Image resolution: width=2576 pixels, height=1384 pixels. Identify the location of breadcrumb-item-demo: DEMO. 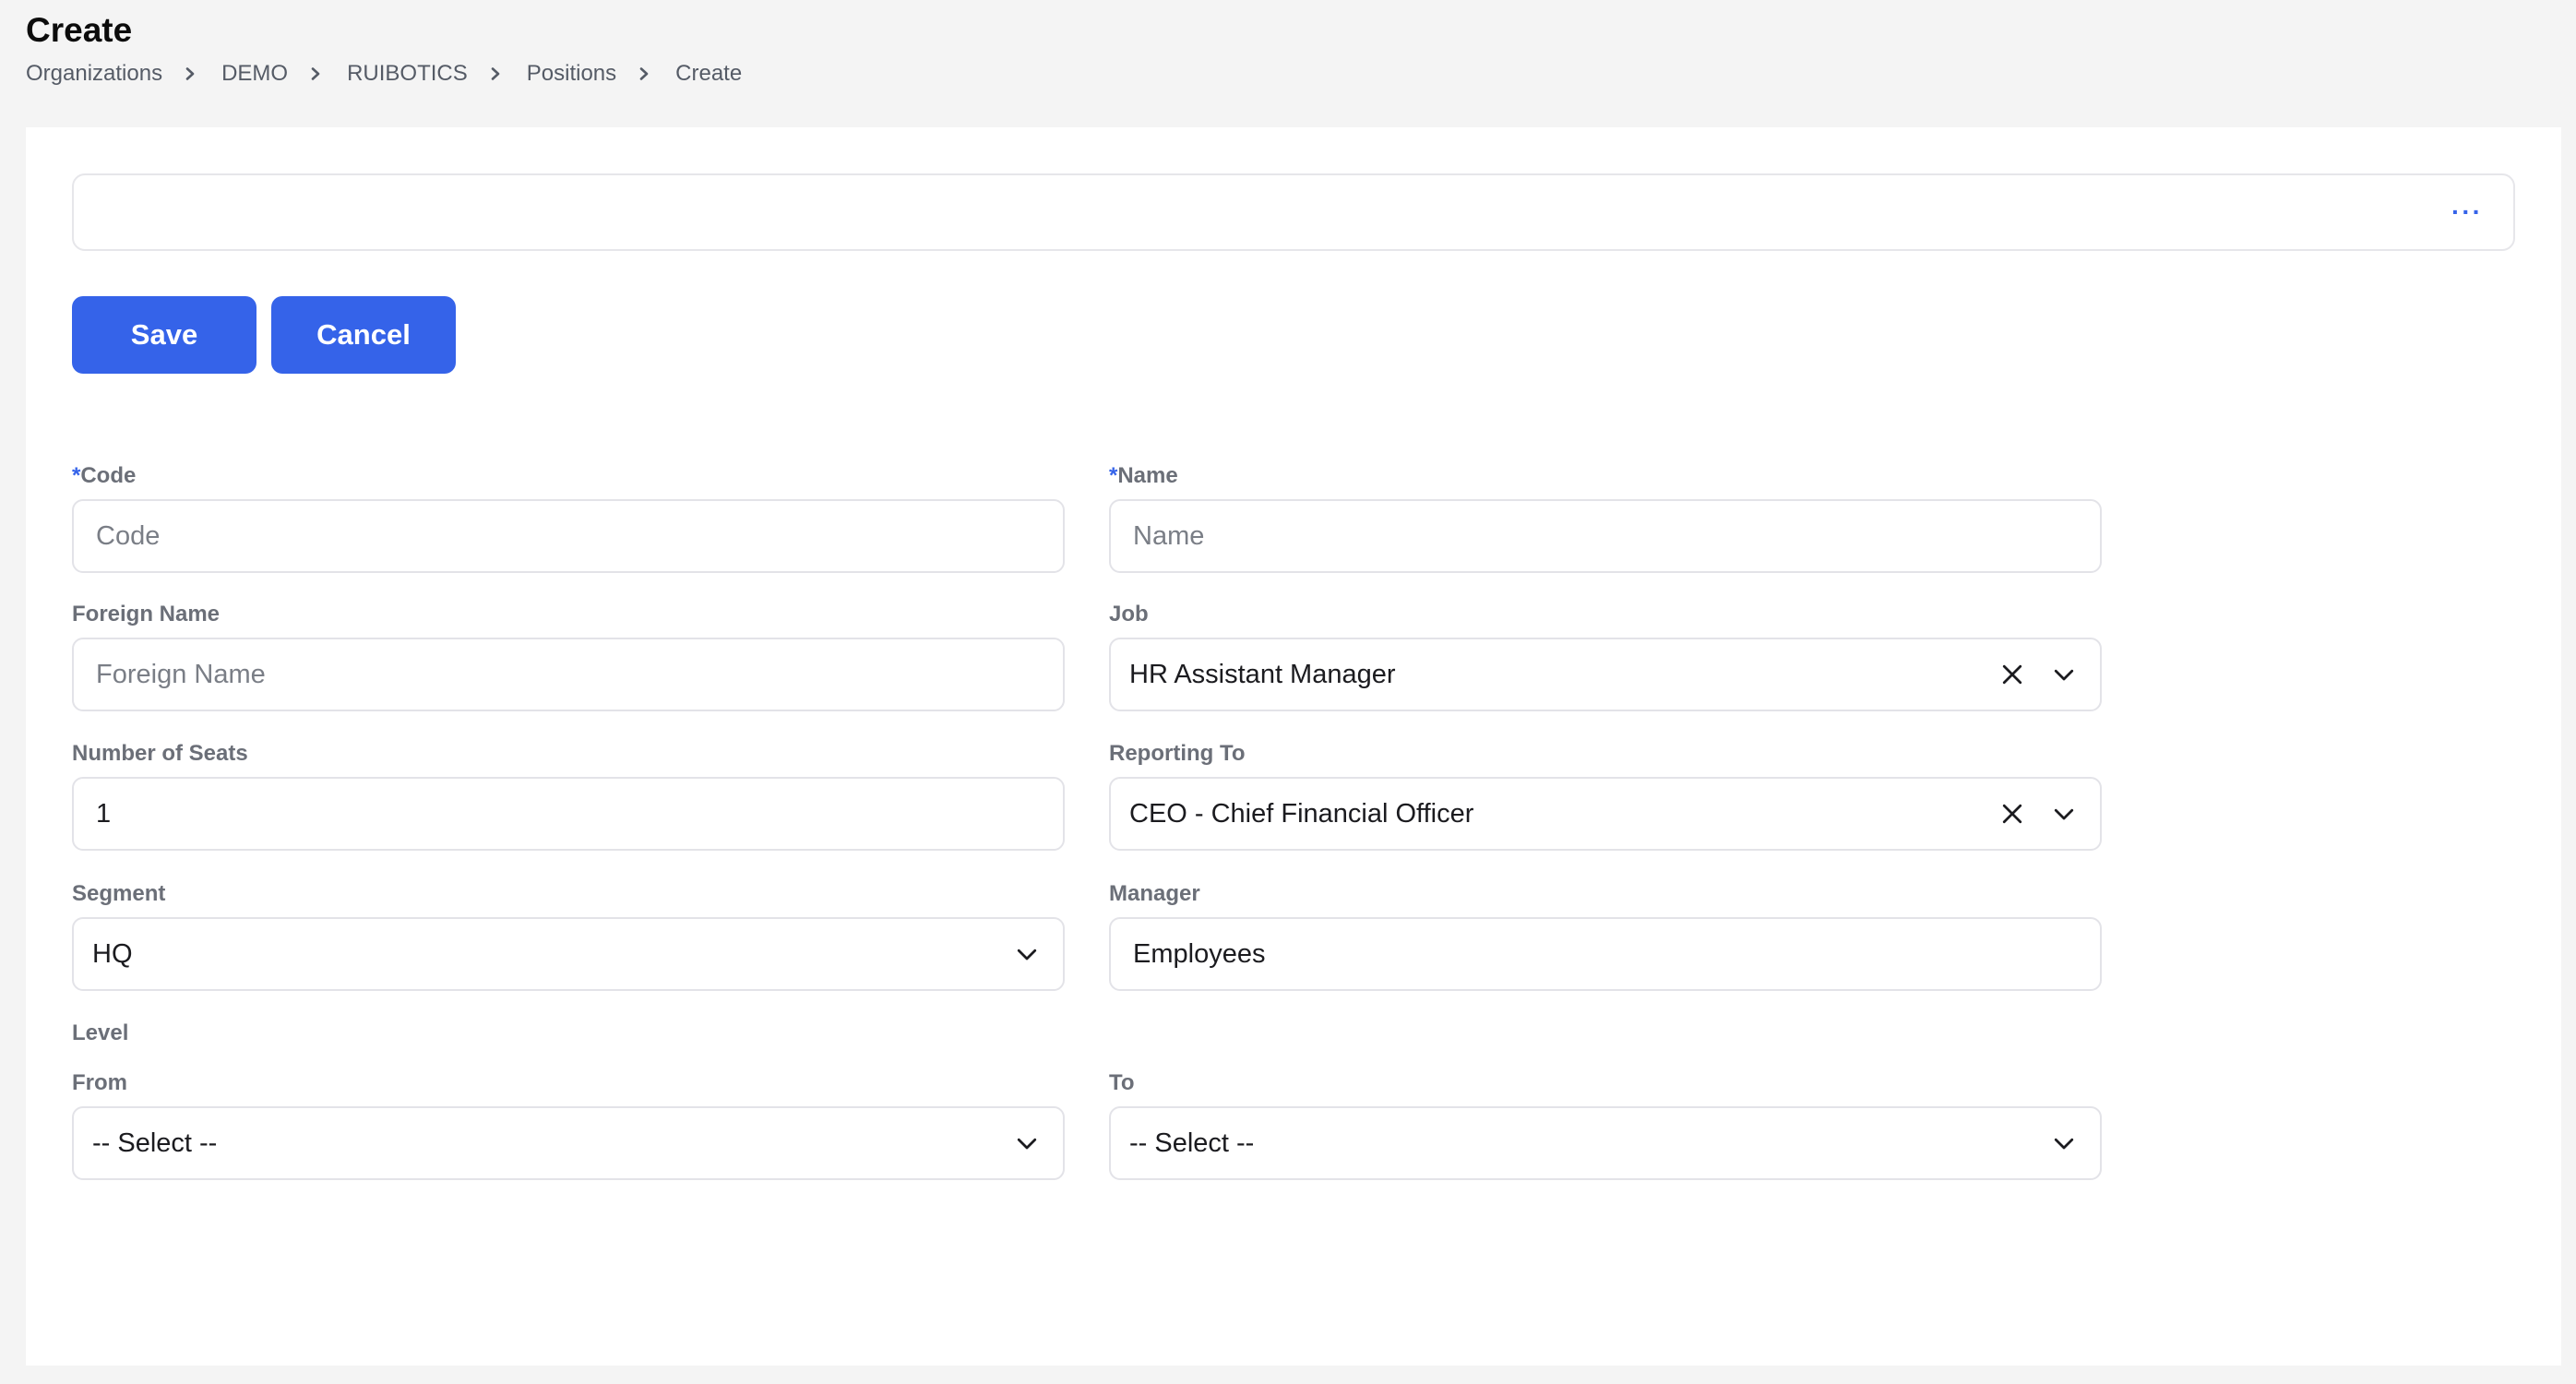
(254, 74).